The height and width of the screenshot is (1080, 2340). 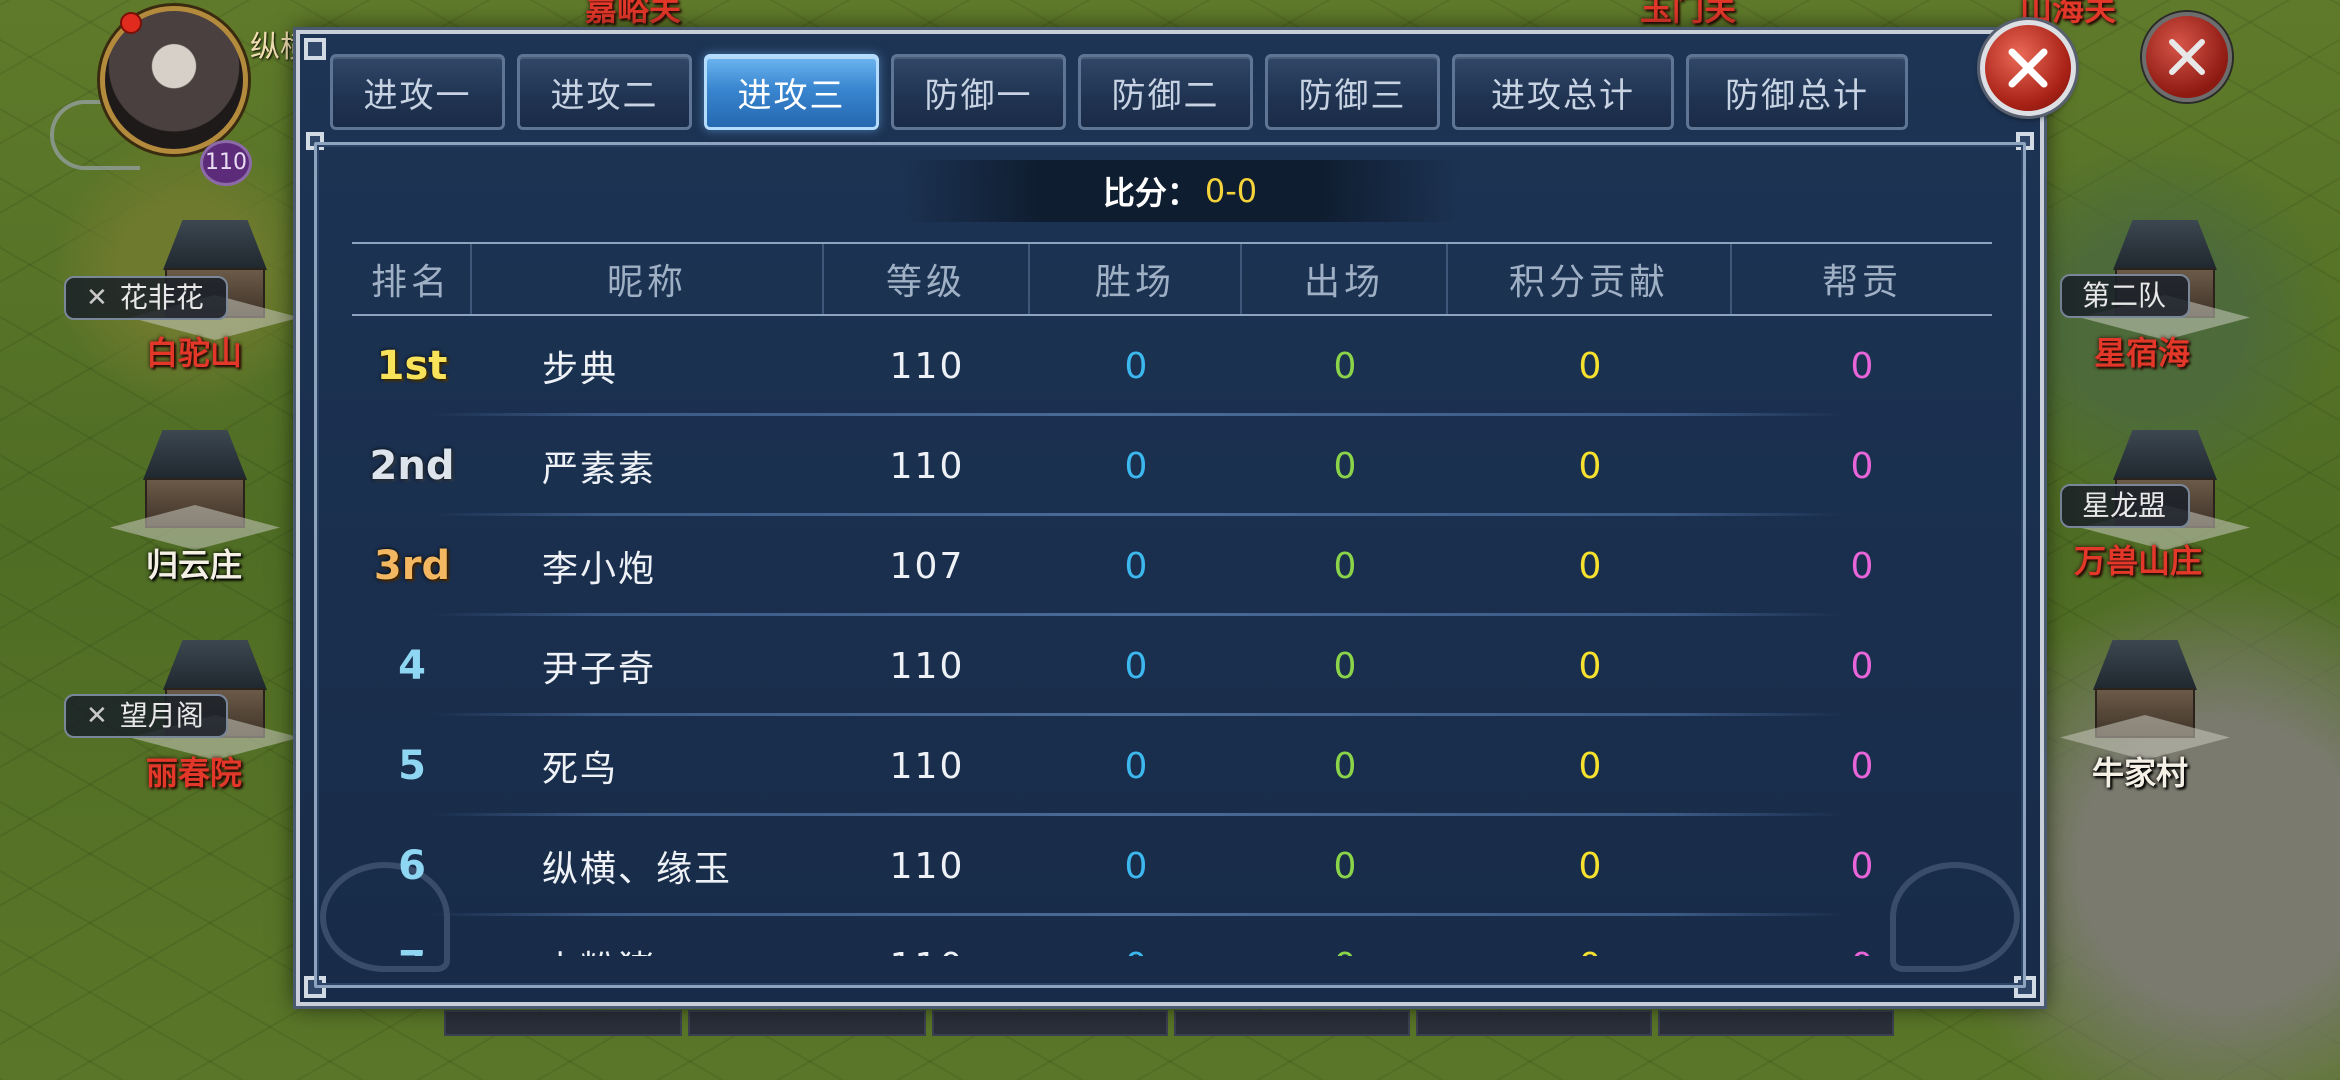 What do you see at coordinates (580, 769) in the screenshot?
I see `nickname-cell: 死鸟` at bounding box center [580, 769].